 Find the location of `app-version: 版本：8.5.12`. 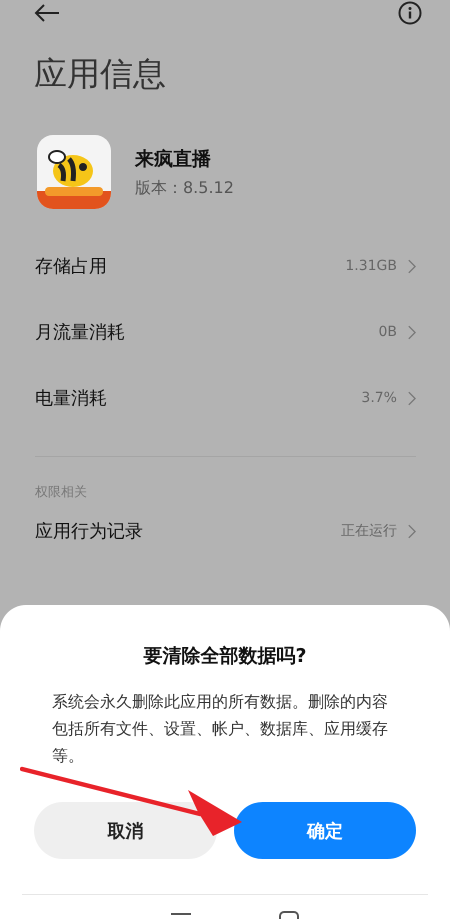

app-version: 版本：8.5.12 is located at coordinates (184, 188).